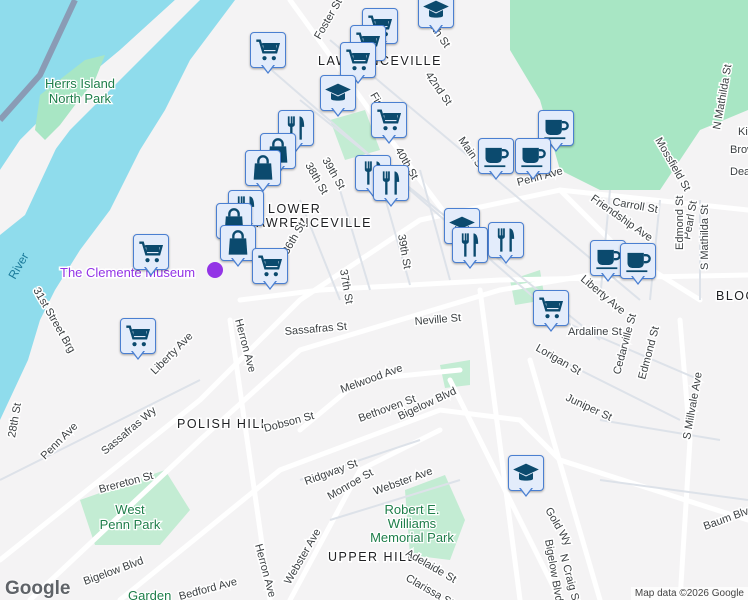 The width and height of the screenshot is (748, 600). What do you see at coordinates (328, 21) in the screenshot?
I see `street-label: Foster St` at bounding box center [328, 21].